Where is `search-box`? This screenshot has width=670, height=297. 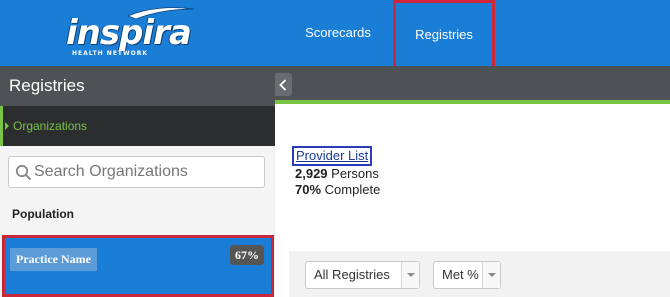
search-box is located at coordinates (136, 172).